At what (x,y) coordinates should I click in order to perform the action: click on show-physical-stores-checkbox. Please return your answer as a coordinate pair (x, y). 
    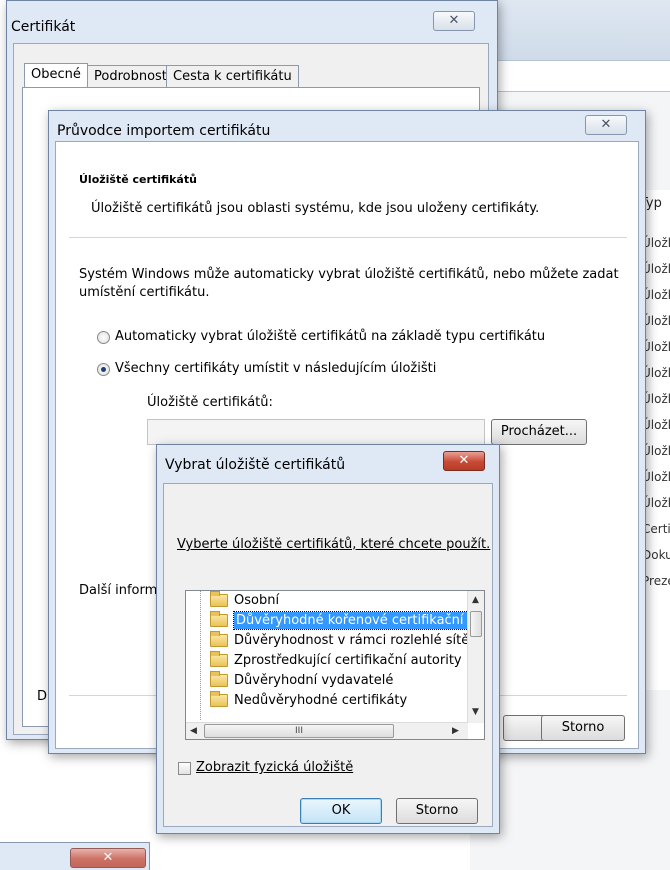
    Looking at the image, I should click on (184, 768).